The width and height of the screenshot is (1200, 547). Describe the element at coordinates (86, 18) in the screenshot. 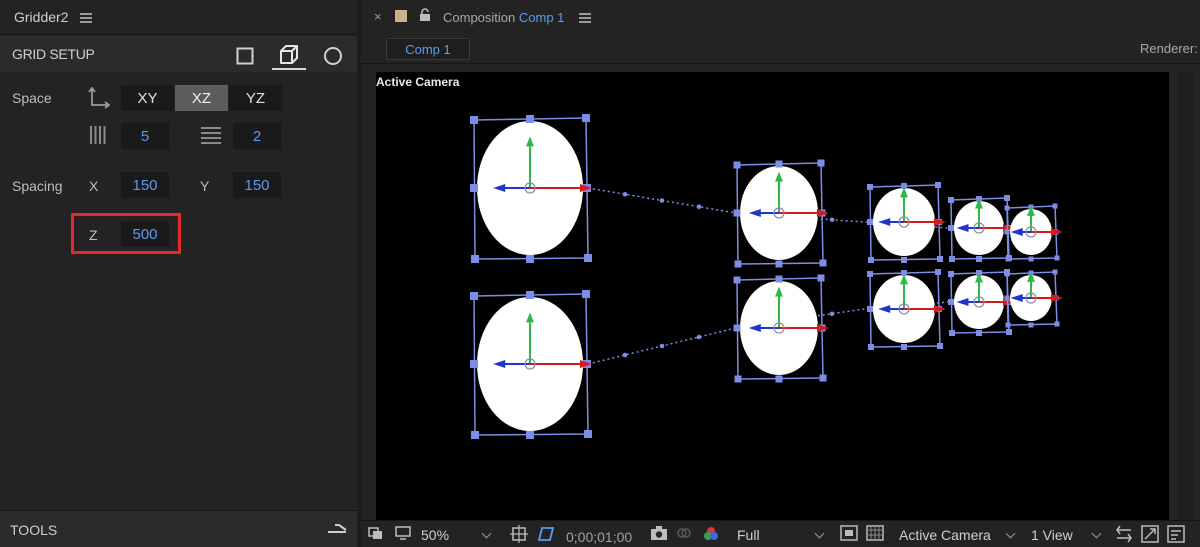

I see `panel-menu-icon` at that location.